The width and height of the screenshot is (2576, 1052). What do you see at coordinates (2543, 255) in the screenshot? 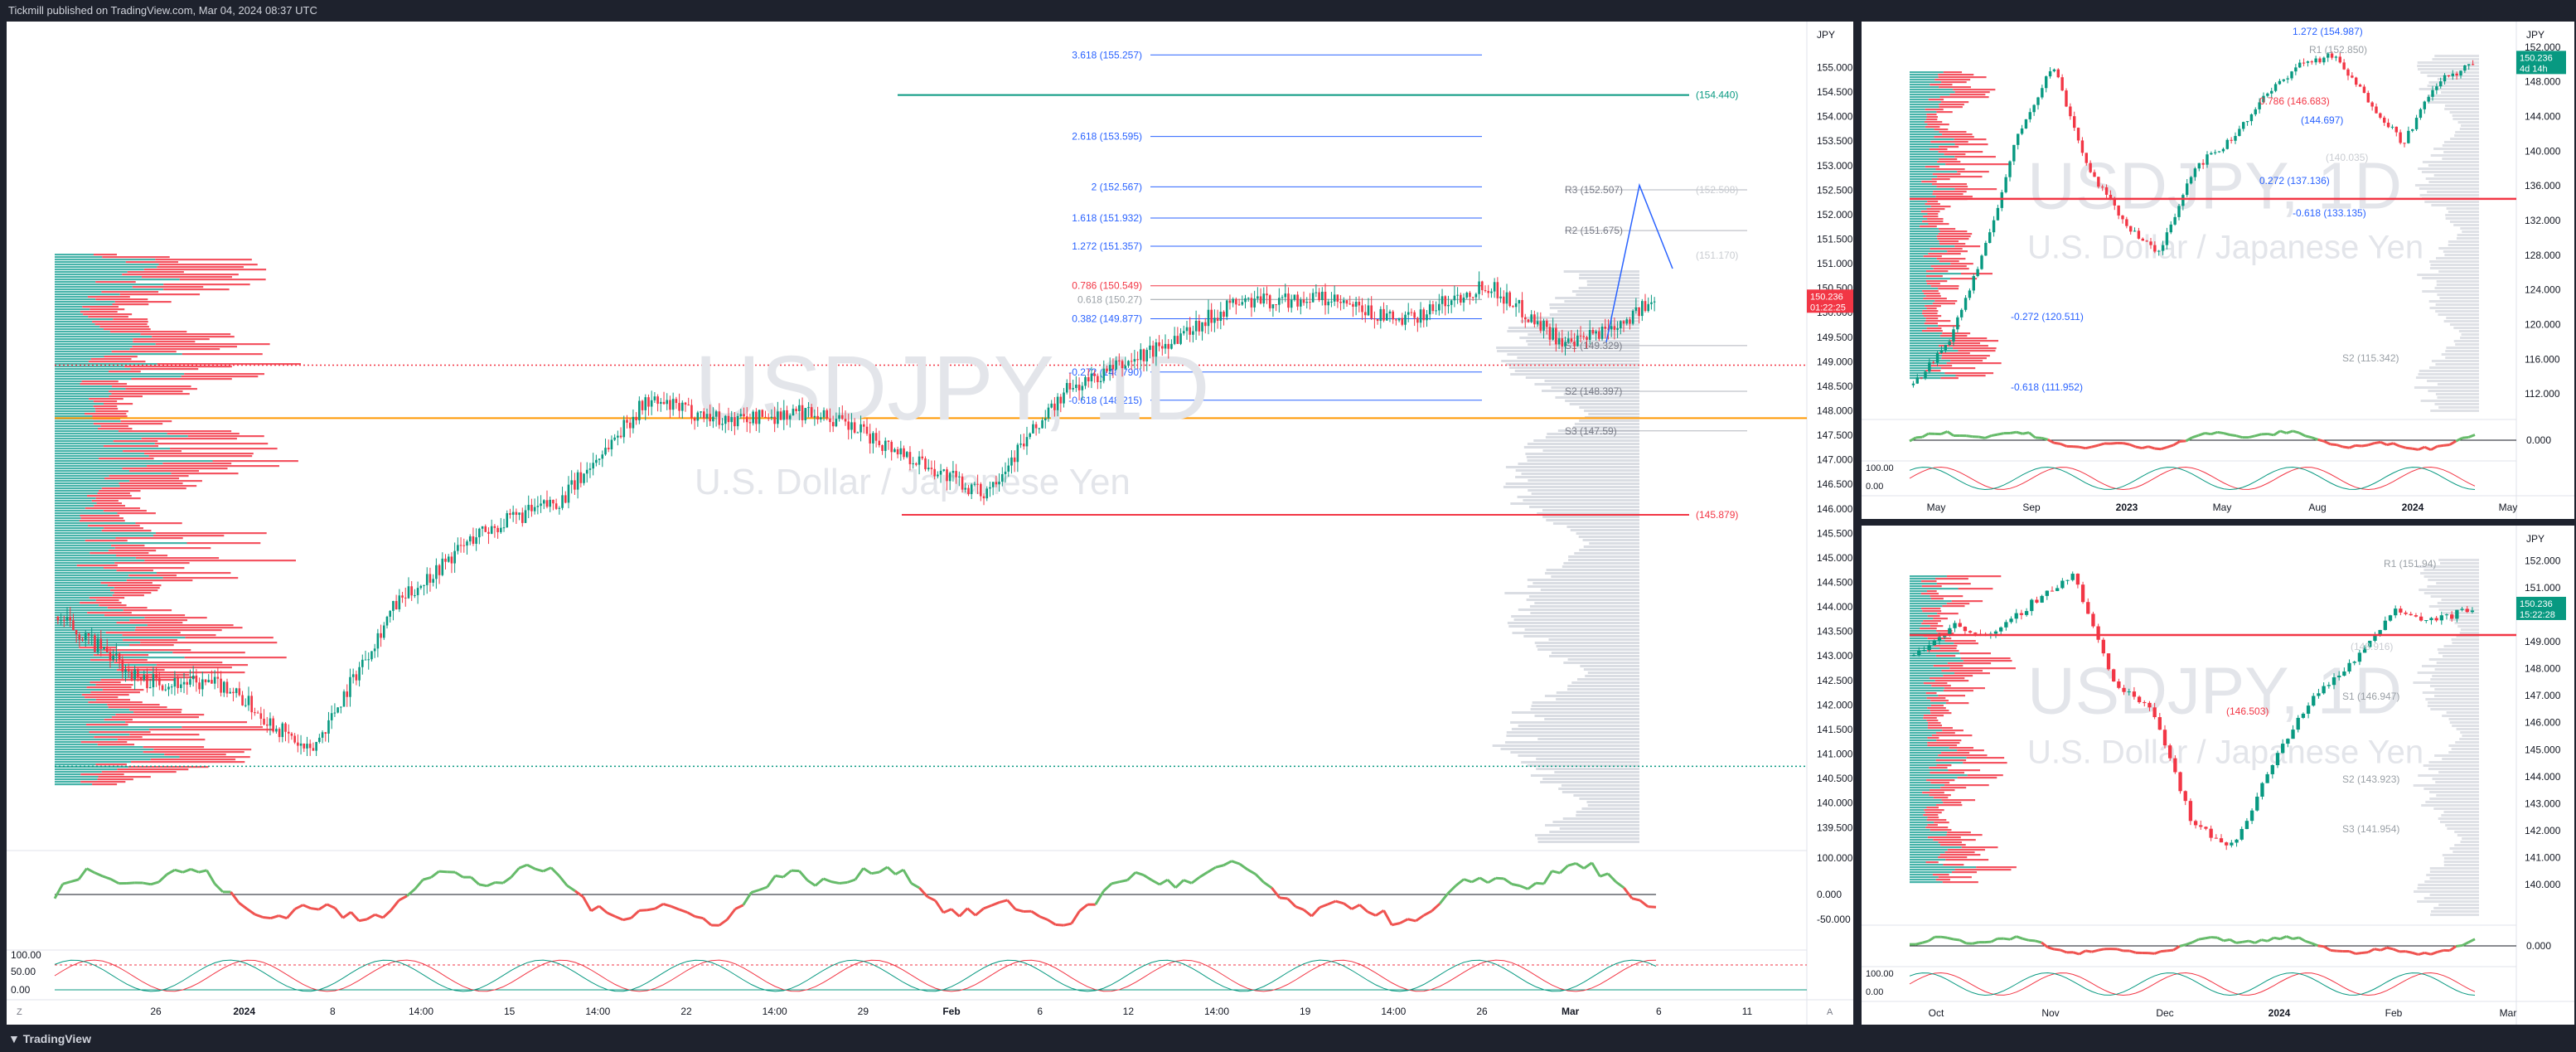
I see `weekly-y-tick: 128.000` at bounding box center [2543, 255].